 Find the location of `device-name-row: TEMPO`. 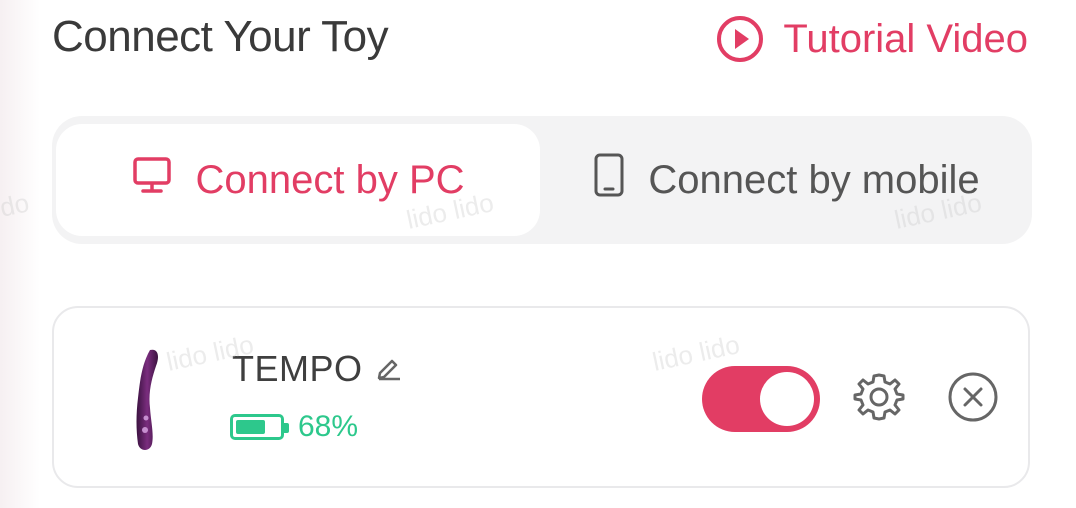

device-name-row: TEMPO is located at coordinates (317, 369).